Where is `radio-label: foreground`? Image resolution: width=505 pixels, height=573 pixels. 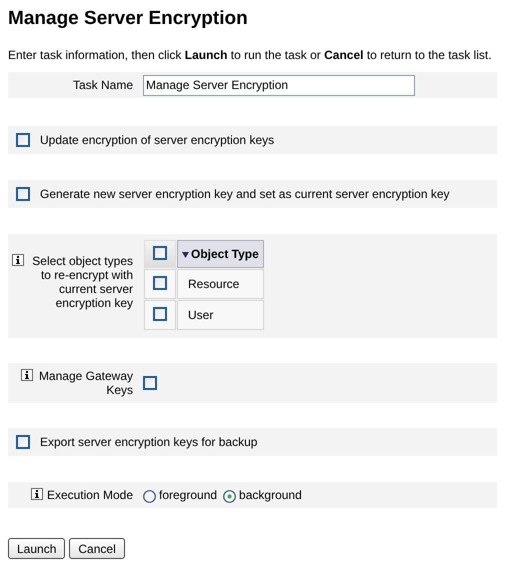 radio-label: foreground is located at coordinates (188, 495).